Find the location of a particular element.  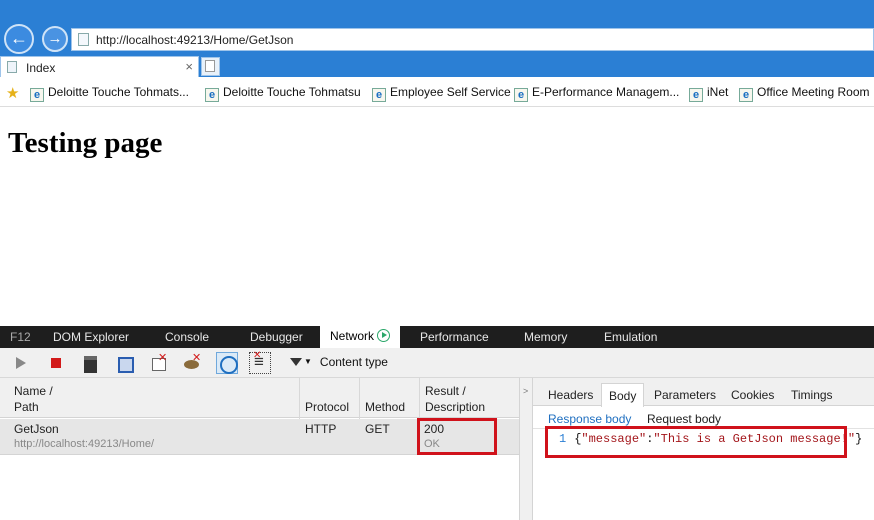

new-tab-button is located at coordinates (210, 66).